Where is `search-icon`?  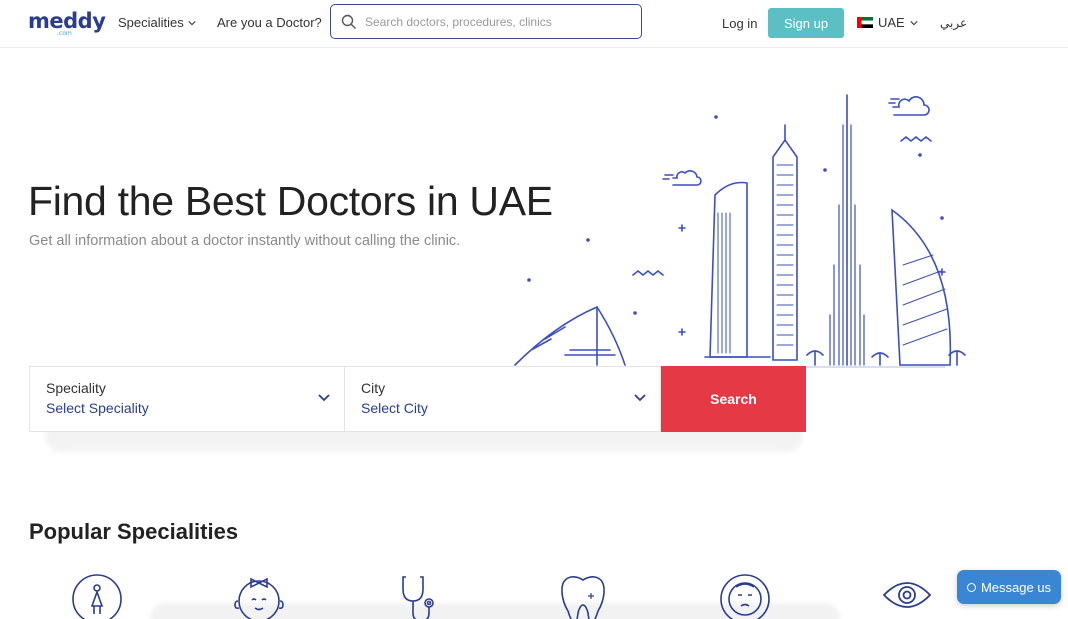 search-icon is located at coordinates (348, 21).